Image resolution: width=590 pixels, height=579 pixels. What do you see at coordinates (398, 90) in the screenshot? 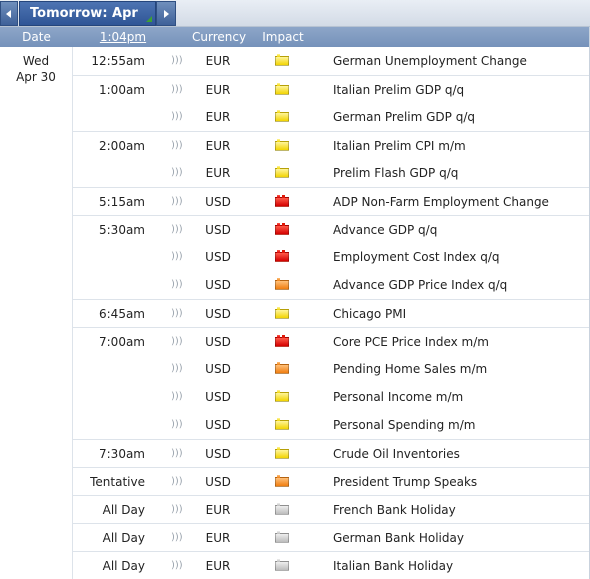
I see `event-title: Italian Prelim GDP q/q` at bounding box center [398, 90].